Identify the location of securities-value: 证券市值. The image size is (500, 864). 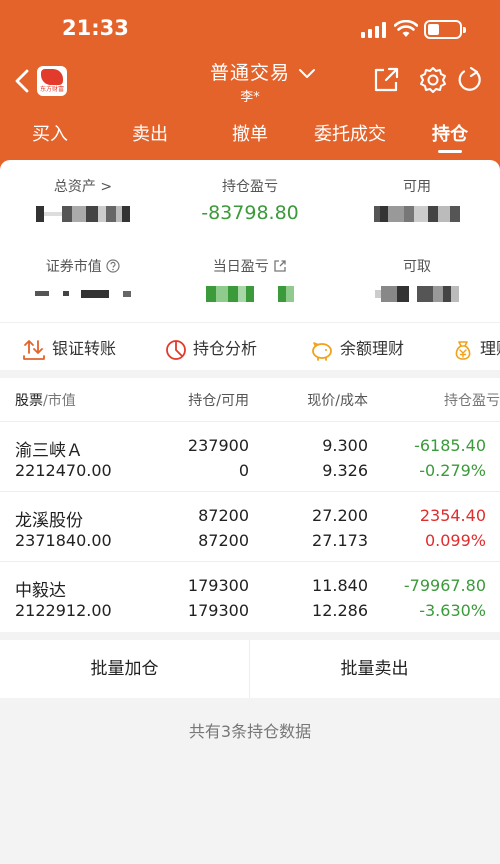
(83, 281).